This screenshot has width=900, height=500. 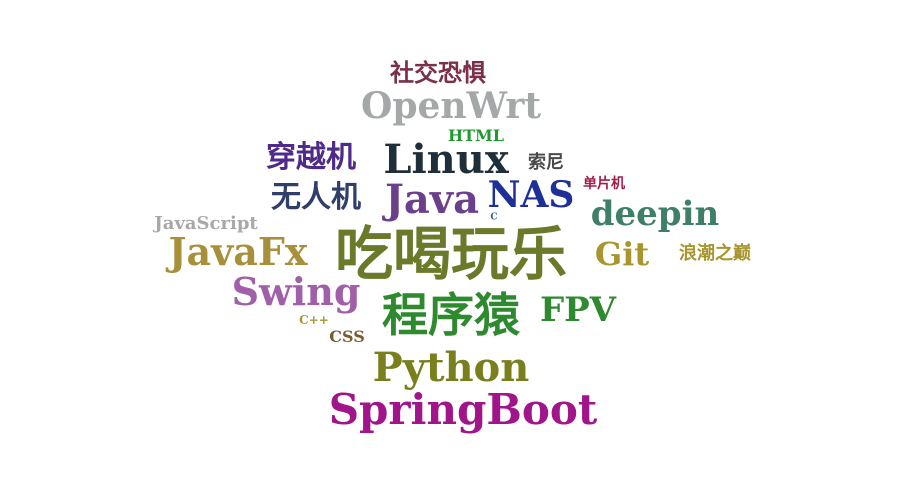 I want to click on word-javafx: JavaFx, so click(x=238, y=251).